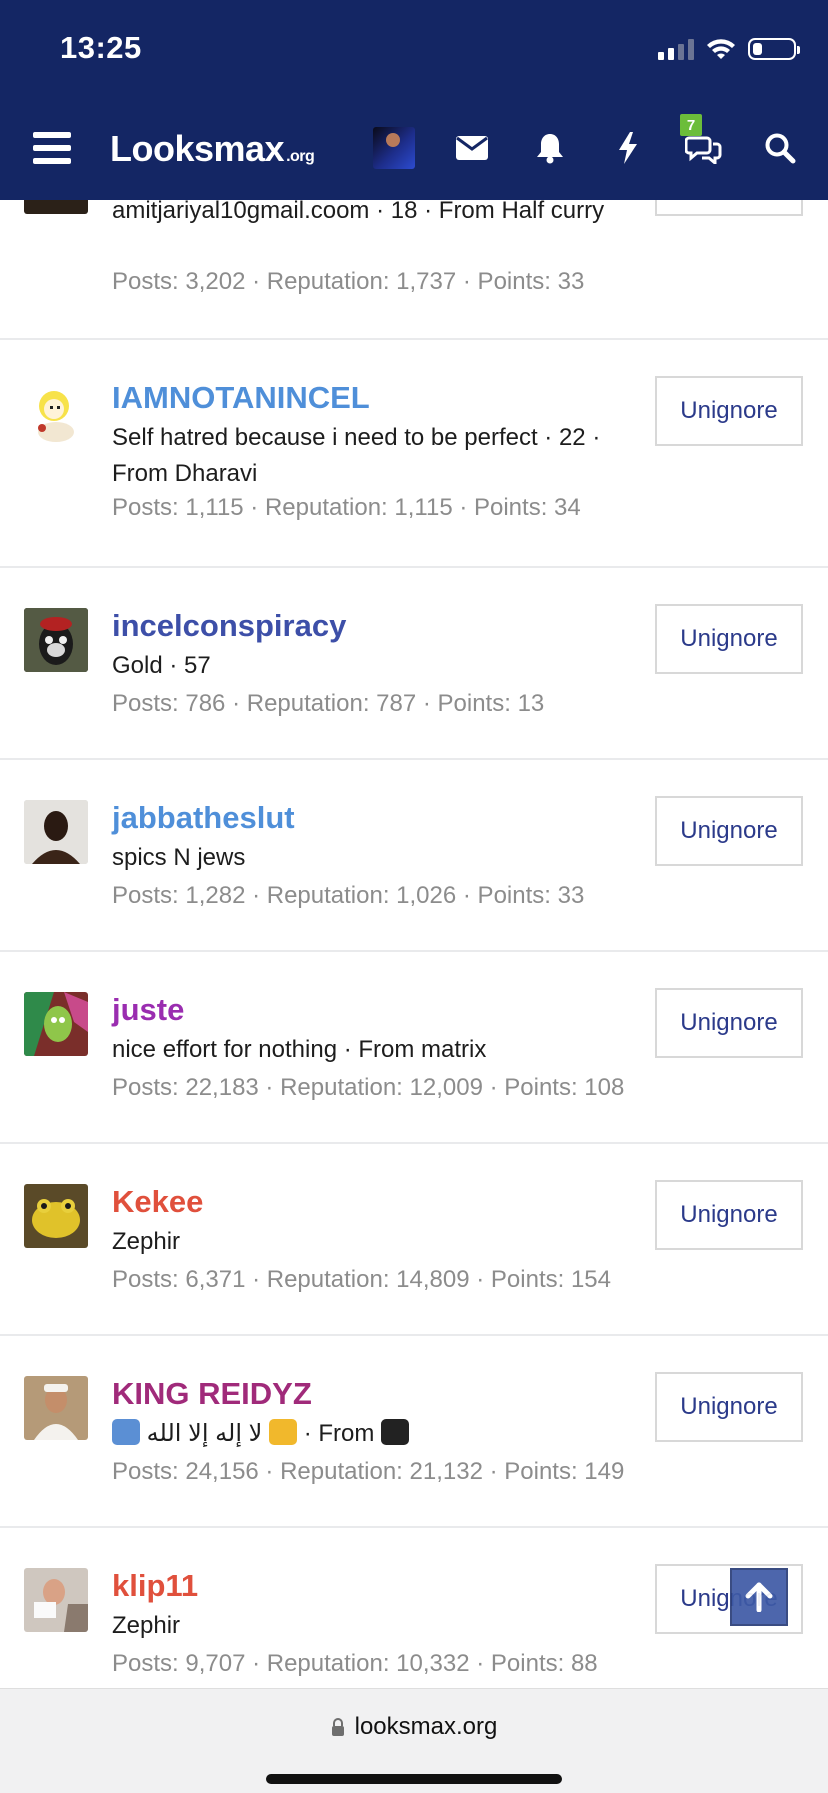 The height and width of the screenshot is (1793, 828). Describe the element at coordinates (212, 1394) in the screenshot. I see `member-username: KING REIDYZ` at that location.